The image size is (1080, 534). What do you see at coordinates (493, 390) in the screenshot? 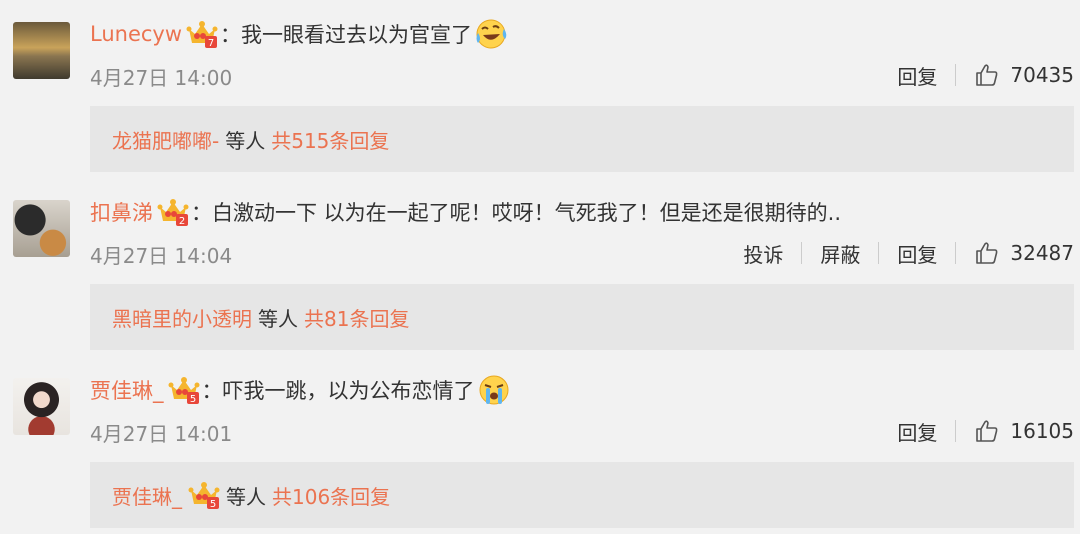
I see `crying-emoji-icon` at bounding box center [493, 390].